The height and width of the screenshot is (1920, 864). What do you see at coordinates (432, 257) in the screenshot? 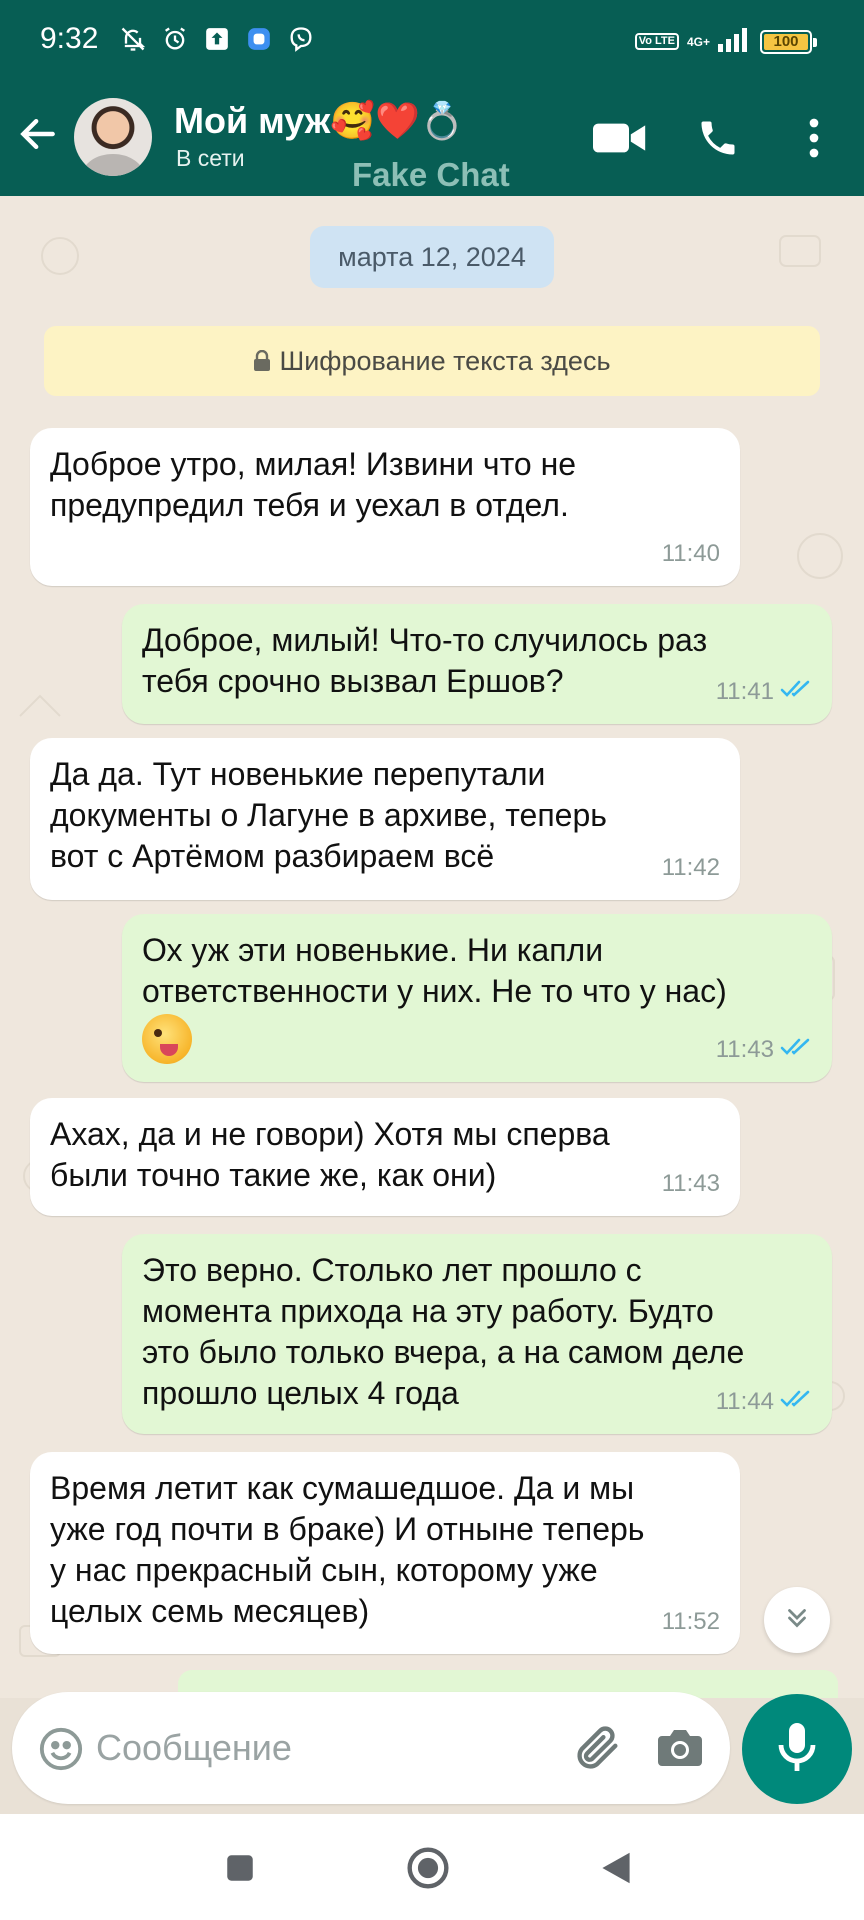
I see `date-separator: марта 12, 2024` at bounding box center [432, 257].